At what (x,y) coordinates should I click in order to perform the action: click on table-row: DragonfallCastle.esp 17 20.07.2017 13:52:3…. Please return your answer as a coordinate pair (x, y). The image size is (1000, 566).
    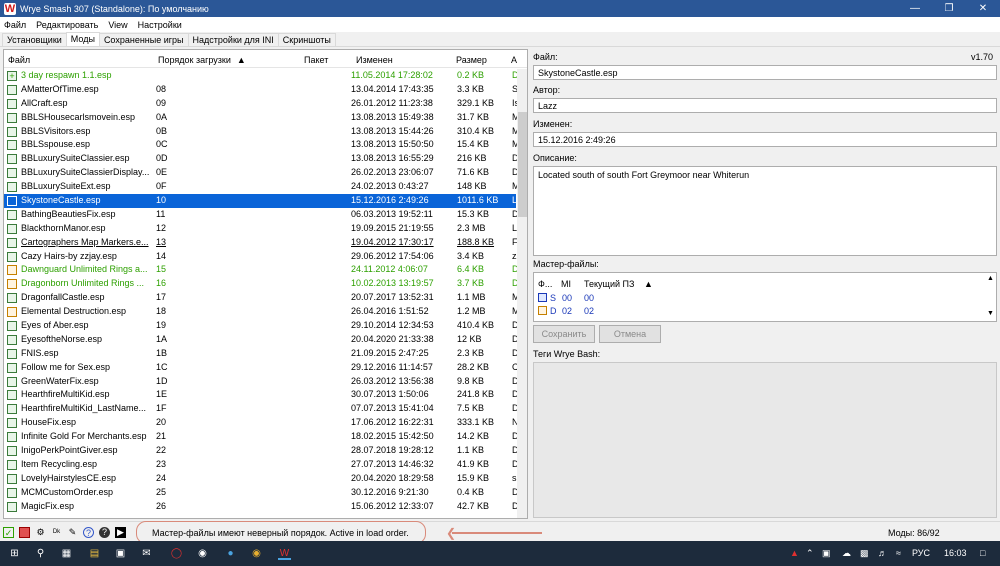
    Looking at the image, I should click on (261, 298).